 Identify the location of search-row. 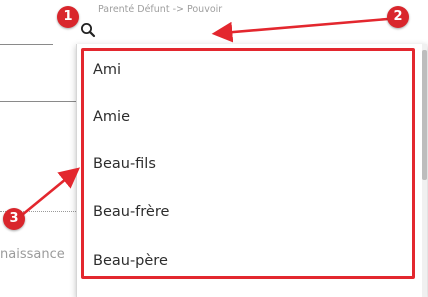
(252, 31).